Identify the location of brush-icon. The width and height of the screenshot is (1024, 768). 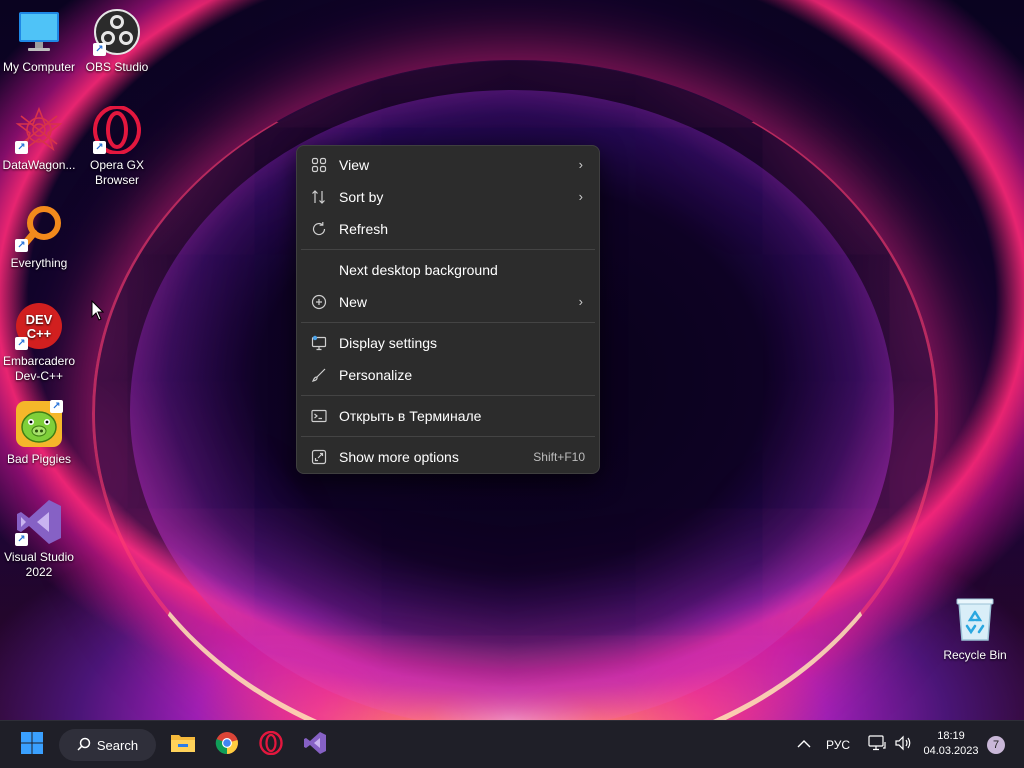
(319, 375).